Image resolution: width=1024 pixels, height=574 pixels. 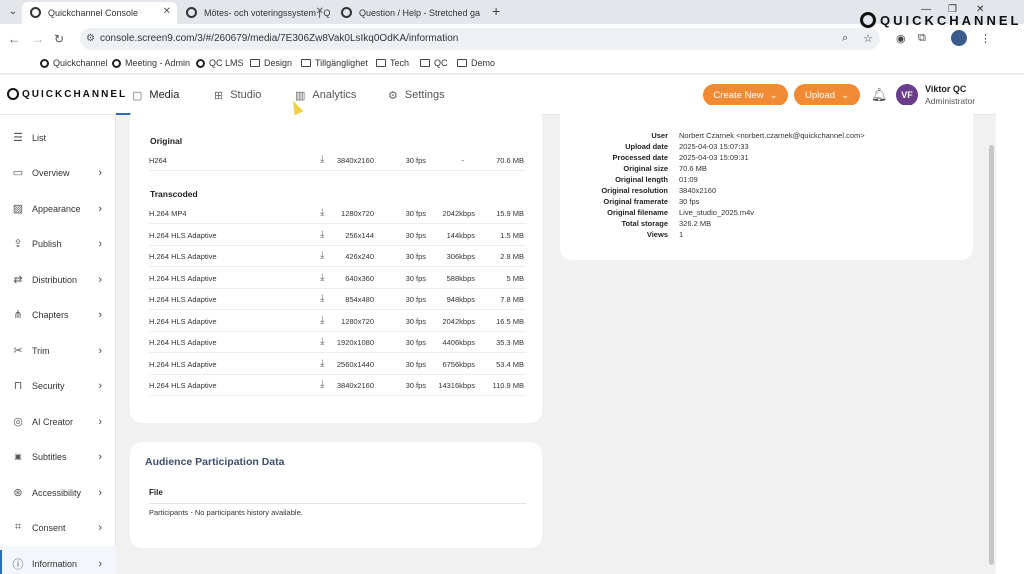 What do you see at coordinates (90, 39) in the screenshot?
I see `site-settings-icon: ⚙` at bounding box center [90, 39].